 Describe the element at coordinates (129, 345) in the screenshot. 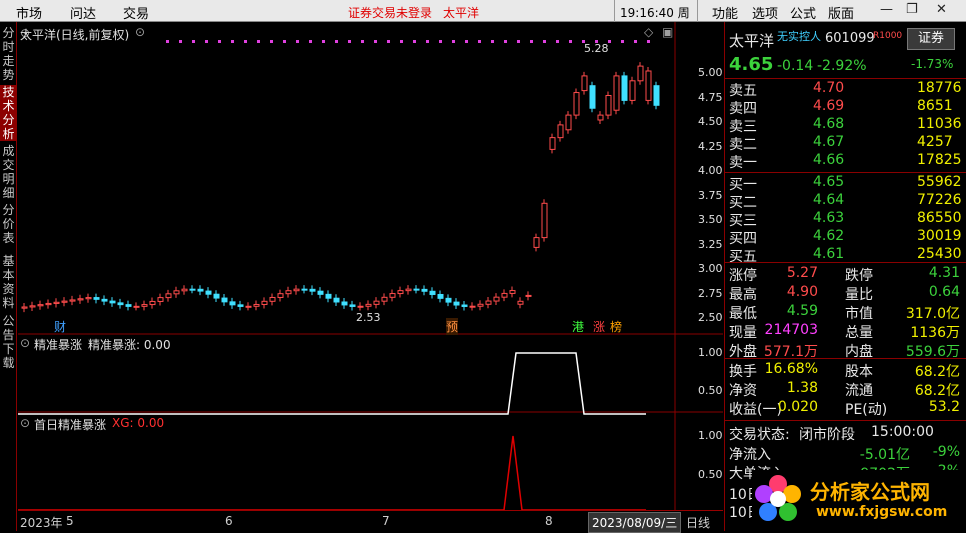

I see `ind1-value: 精准暴涨: 0.00` at that location.